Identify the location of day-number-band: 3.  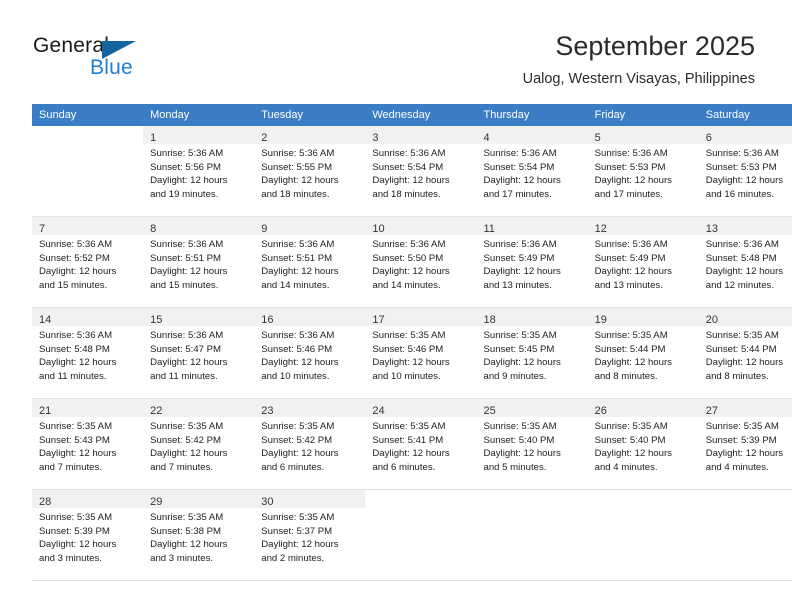
(421, 135).